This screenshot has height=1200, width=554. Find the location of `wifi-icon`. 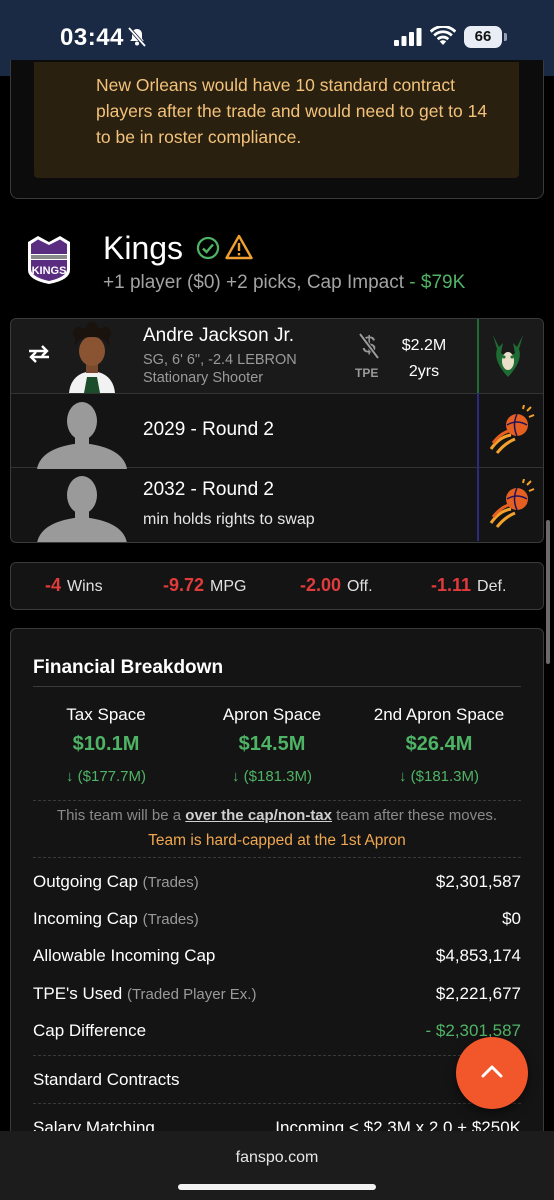

wifi-icon is located at coordinates (443, 35).